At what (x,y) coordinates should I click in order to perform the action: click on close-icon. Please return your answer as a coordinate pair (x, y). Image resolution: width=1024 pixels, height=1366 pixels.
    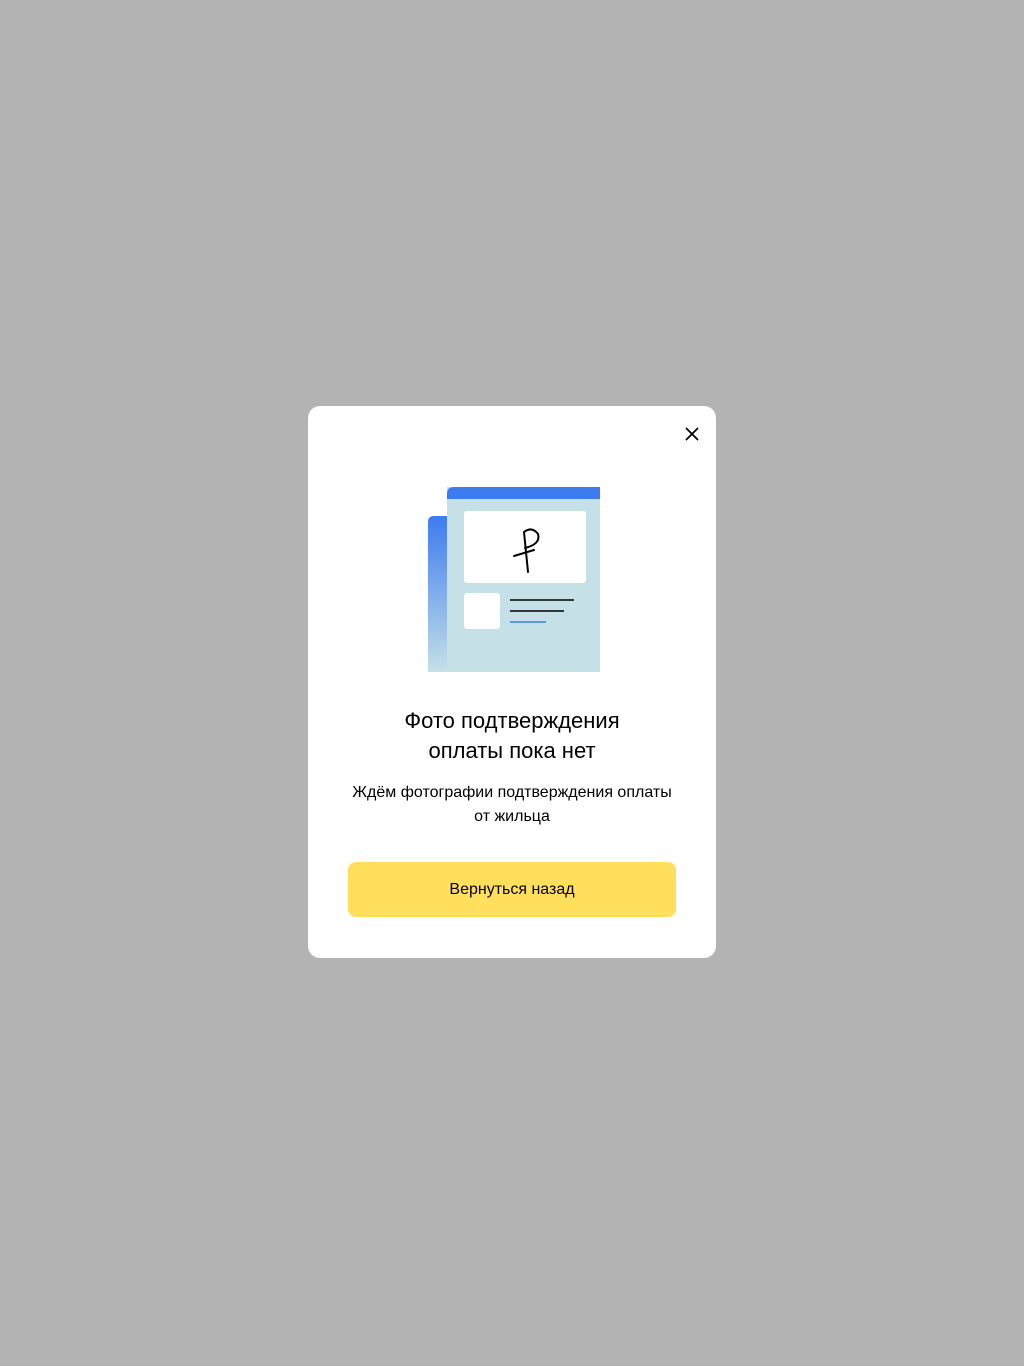
    Looking at the image, I should click on (692, 434).